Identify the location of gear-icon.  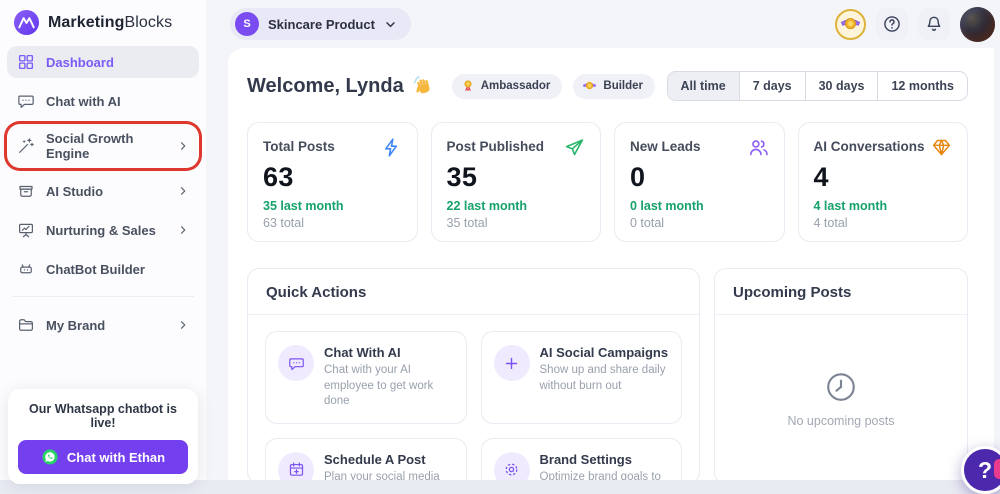
(511, 465).